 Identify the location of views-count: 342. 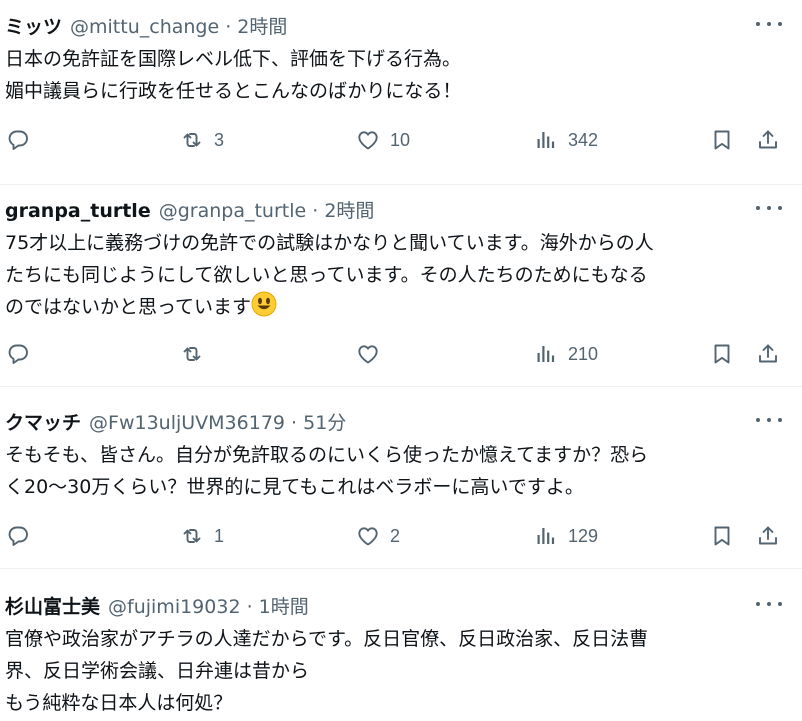
(583, 139).